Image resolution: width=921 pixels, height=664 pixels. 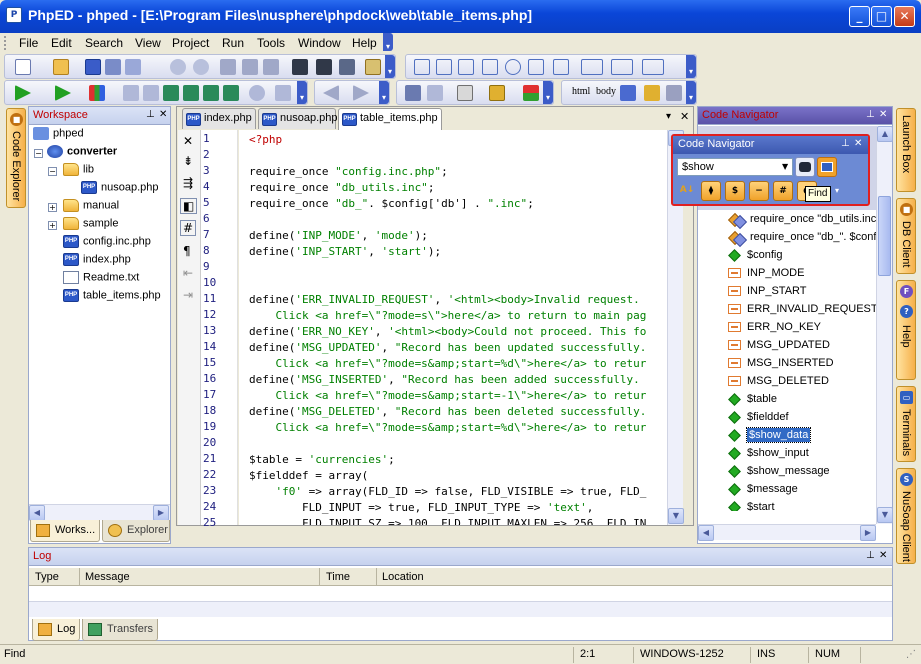 I want to click on navigator-search-input: $show ▼, so click(x=735, y=167).